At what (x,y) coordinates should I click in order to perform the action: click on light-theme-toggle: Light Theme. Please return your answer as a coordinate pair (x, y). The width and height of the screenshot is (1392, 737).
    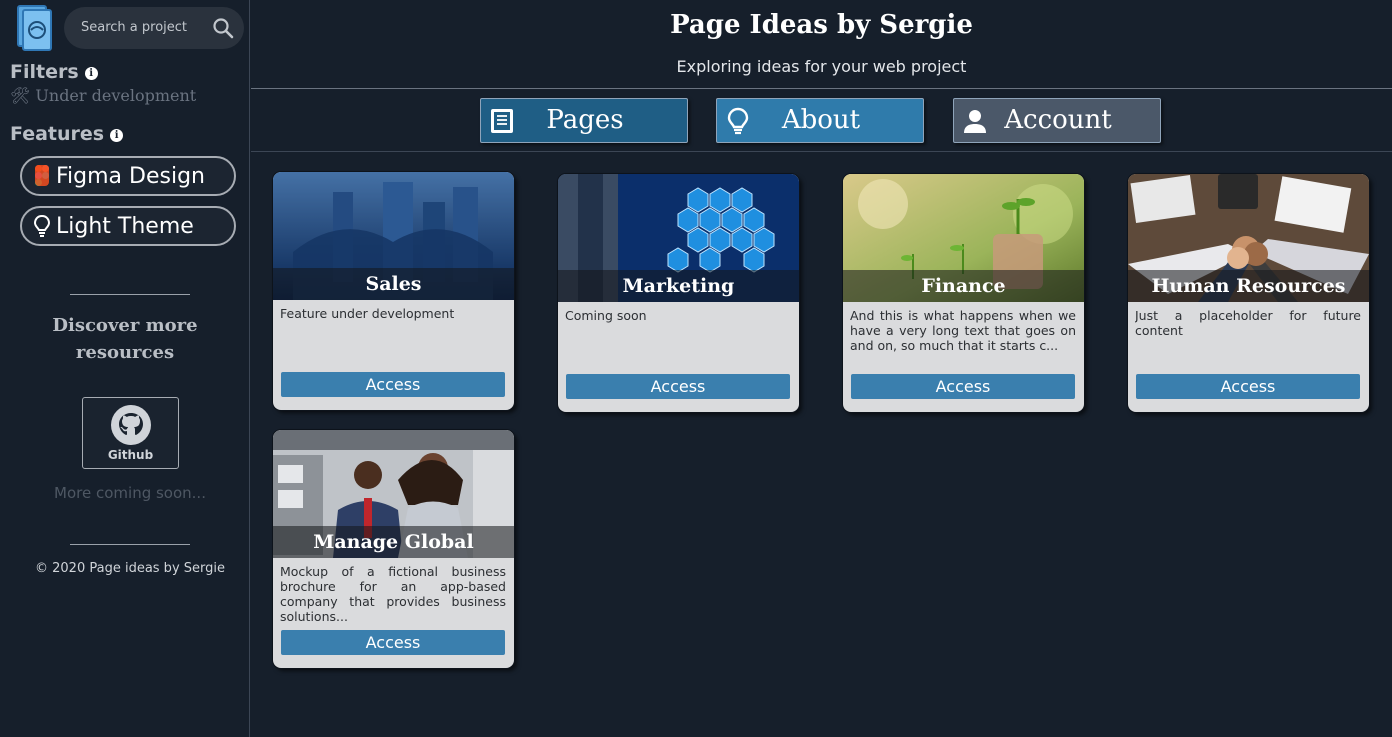
    Looking at the image, I should click on (128, 226).